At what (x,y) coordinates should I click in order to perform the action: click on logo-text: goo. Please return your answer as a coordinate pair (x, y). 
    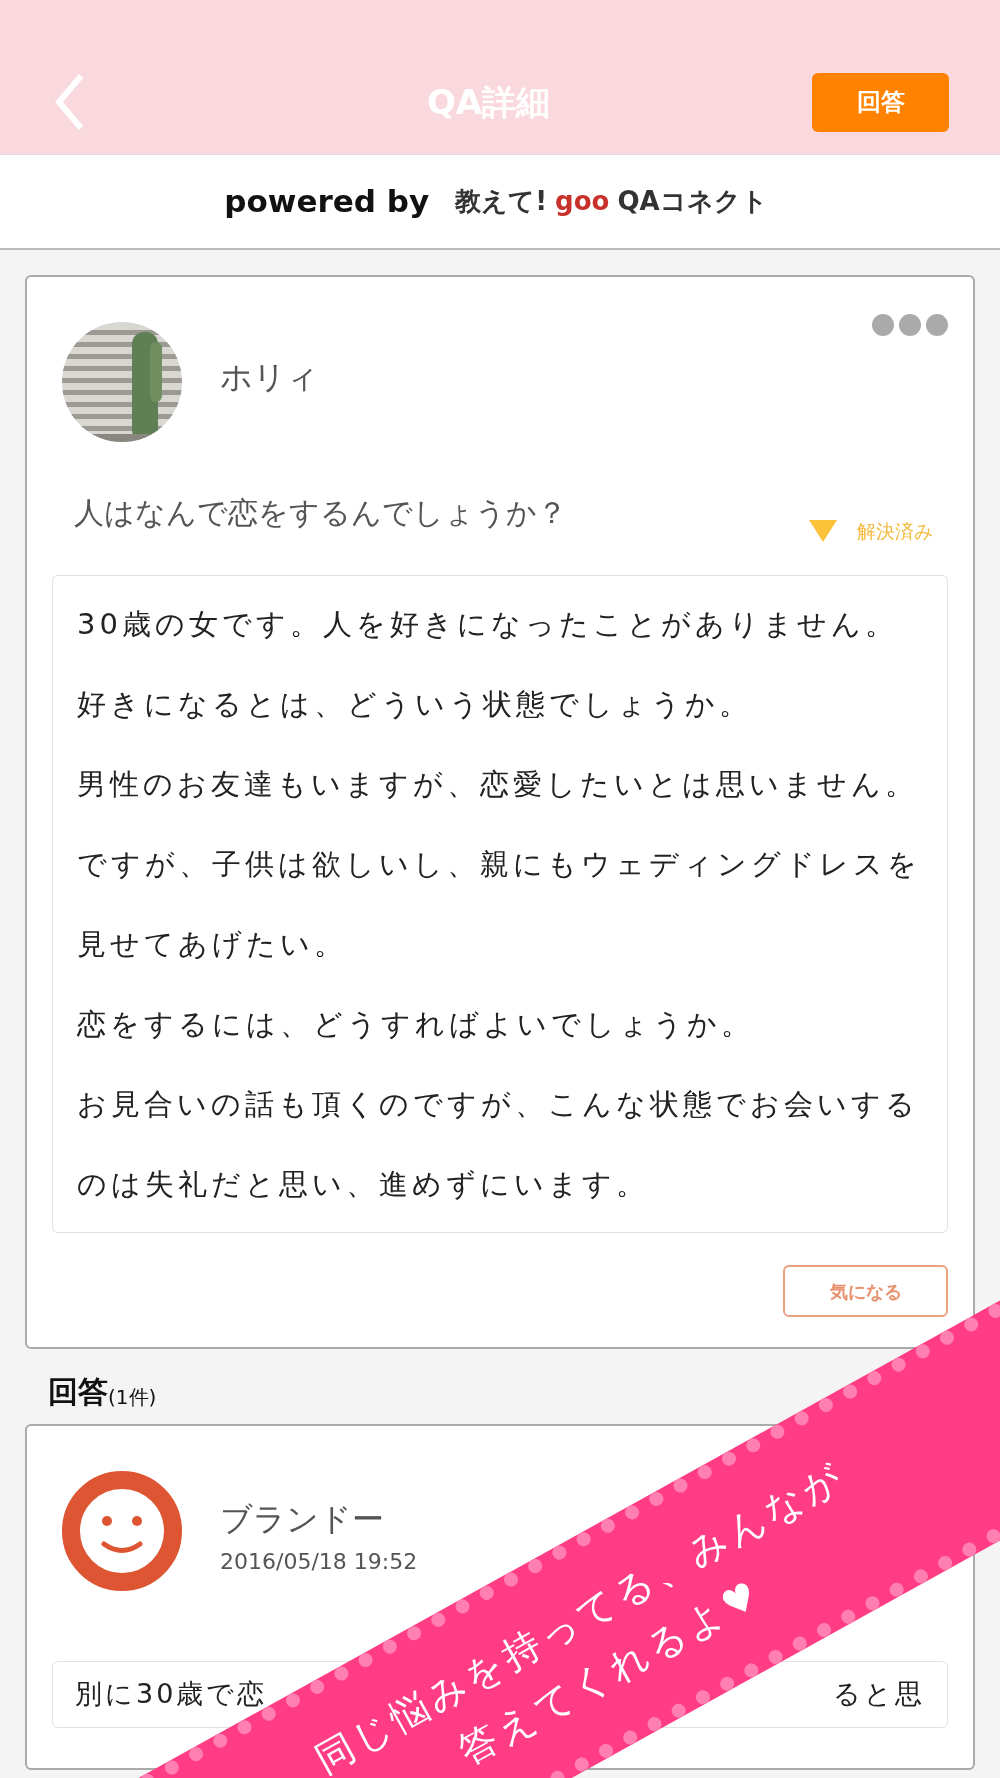
    Looking at the image, I should click on (582, 201).